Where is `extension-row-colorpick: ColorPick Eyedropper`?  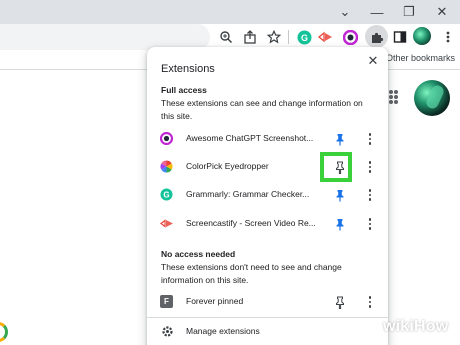
extension-row-colorpick: ColorPick Eyedropper is located at coordinates (267, 167).